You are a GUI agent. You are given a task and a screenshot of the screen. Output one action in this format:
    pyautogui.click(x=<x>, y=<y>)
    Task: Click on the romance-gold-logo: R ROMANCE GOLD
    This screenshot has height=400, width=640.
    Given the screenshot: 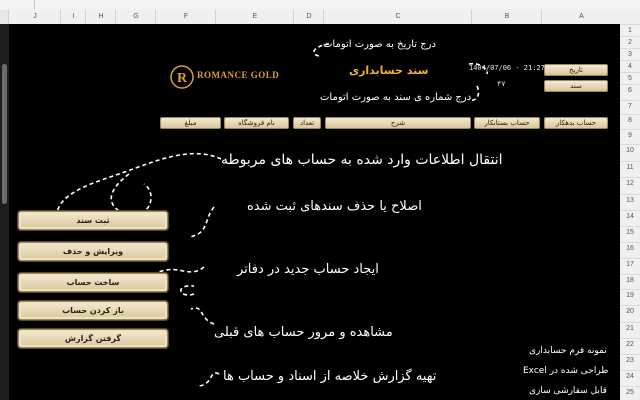 What is the action you would take?
    pyautogui.click(x=224, y=76)
    